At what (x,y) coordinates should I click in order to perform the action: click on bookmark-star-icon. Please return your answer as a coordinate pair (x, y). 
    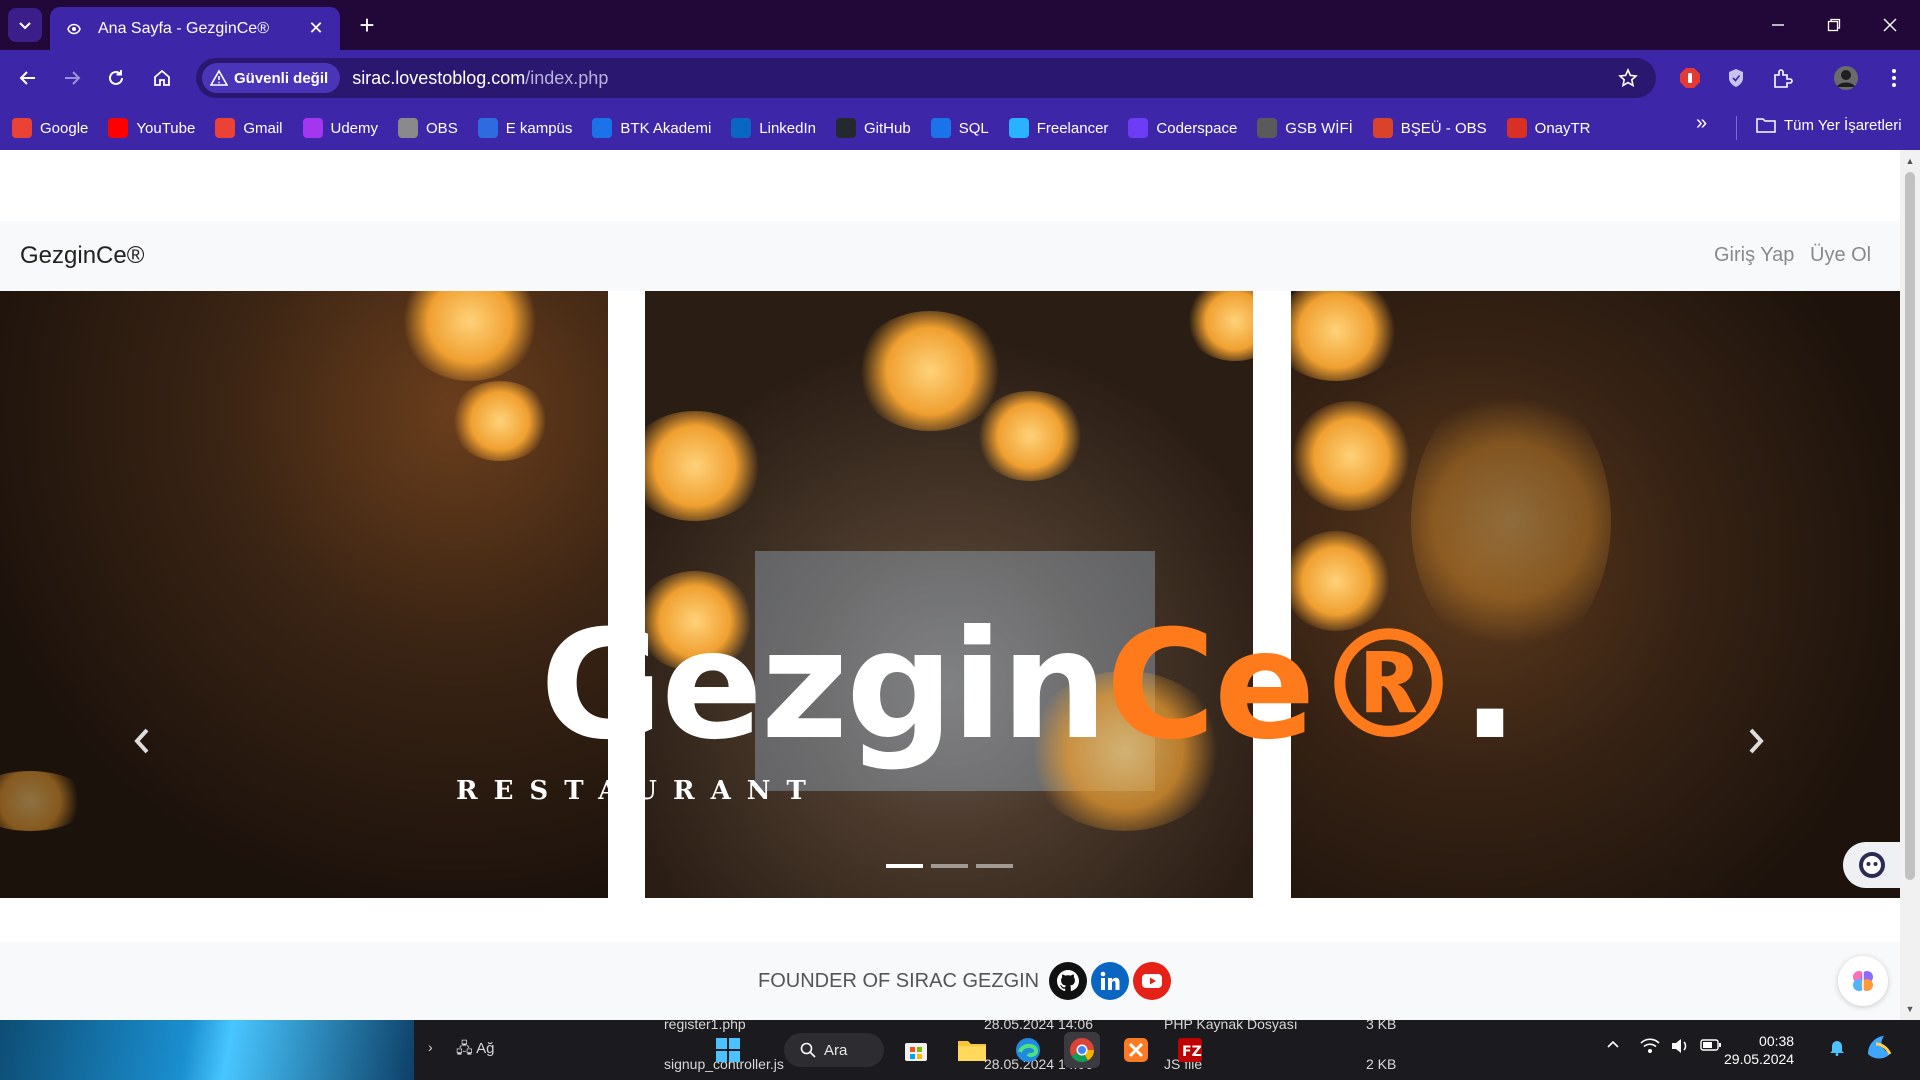
    Looking at the image, I should click on (1628, 78).